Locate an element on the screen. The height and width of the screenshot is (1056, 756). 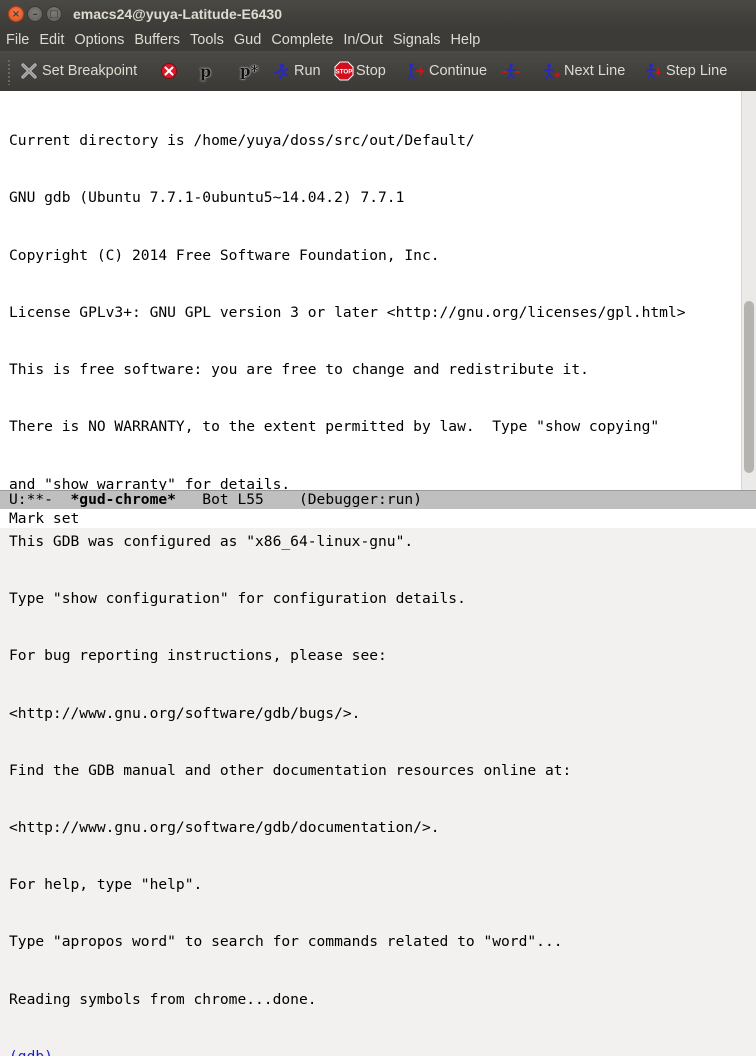
breakpoint-icon is located at coordinates (29, 71).